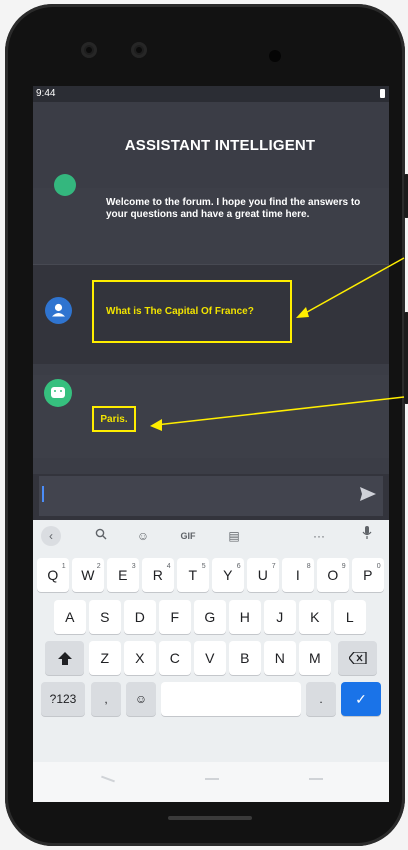  What do you see at coordinates (277, 413) in the screenshot?
I see `arrow-to-bot-message` at bounding box center [277, 413].